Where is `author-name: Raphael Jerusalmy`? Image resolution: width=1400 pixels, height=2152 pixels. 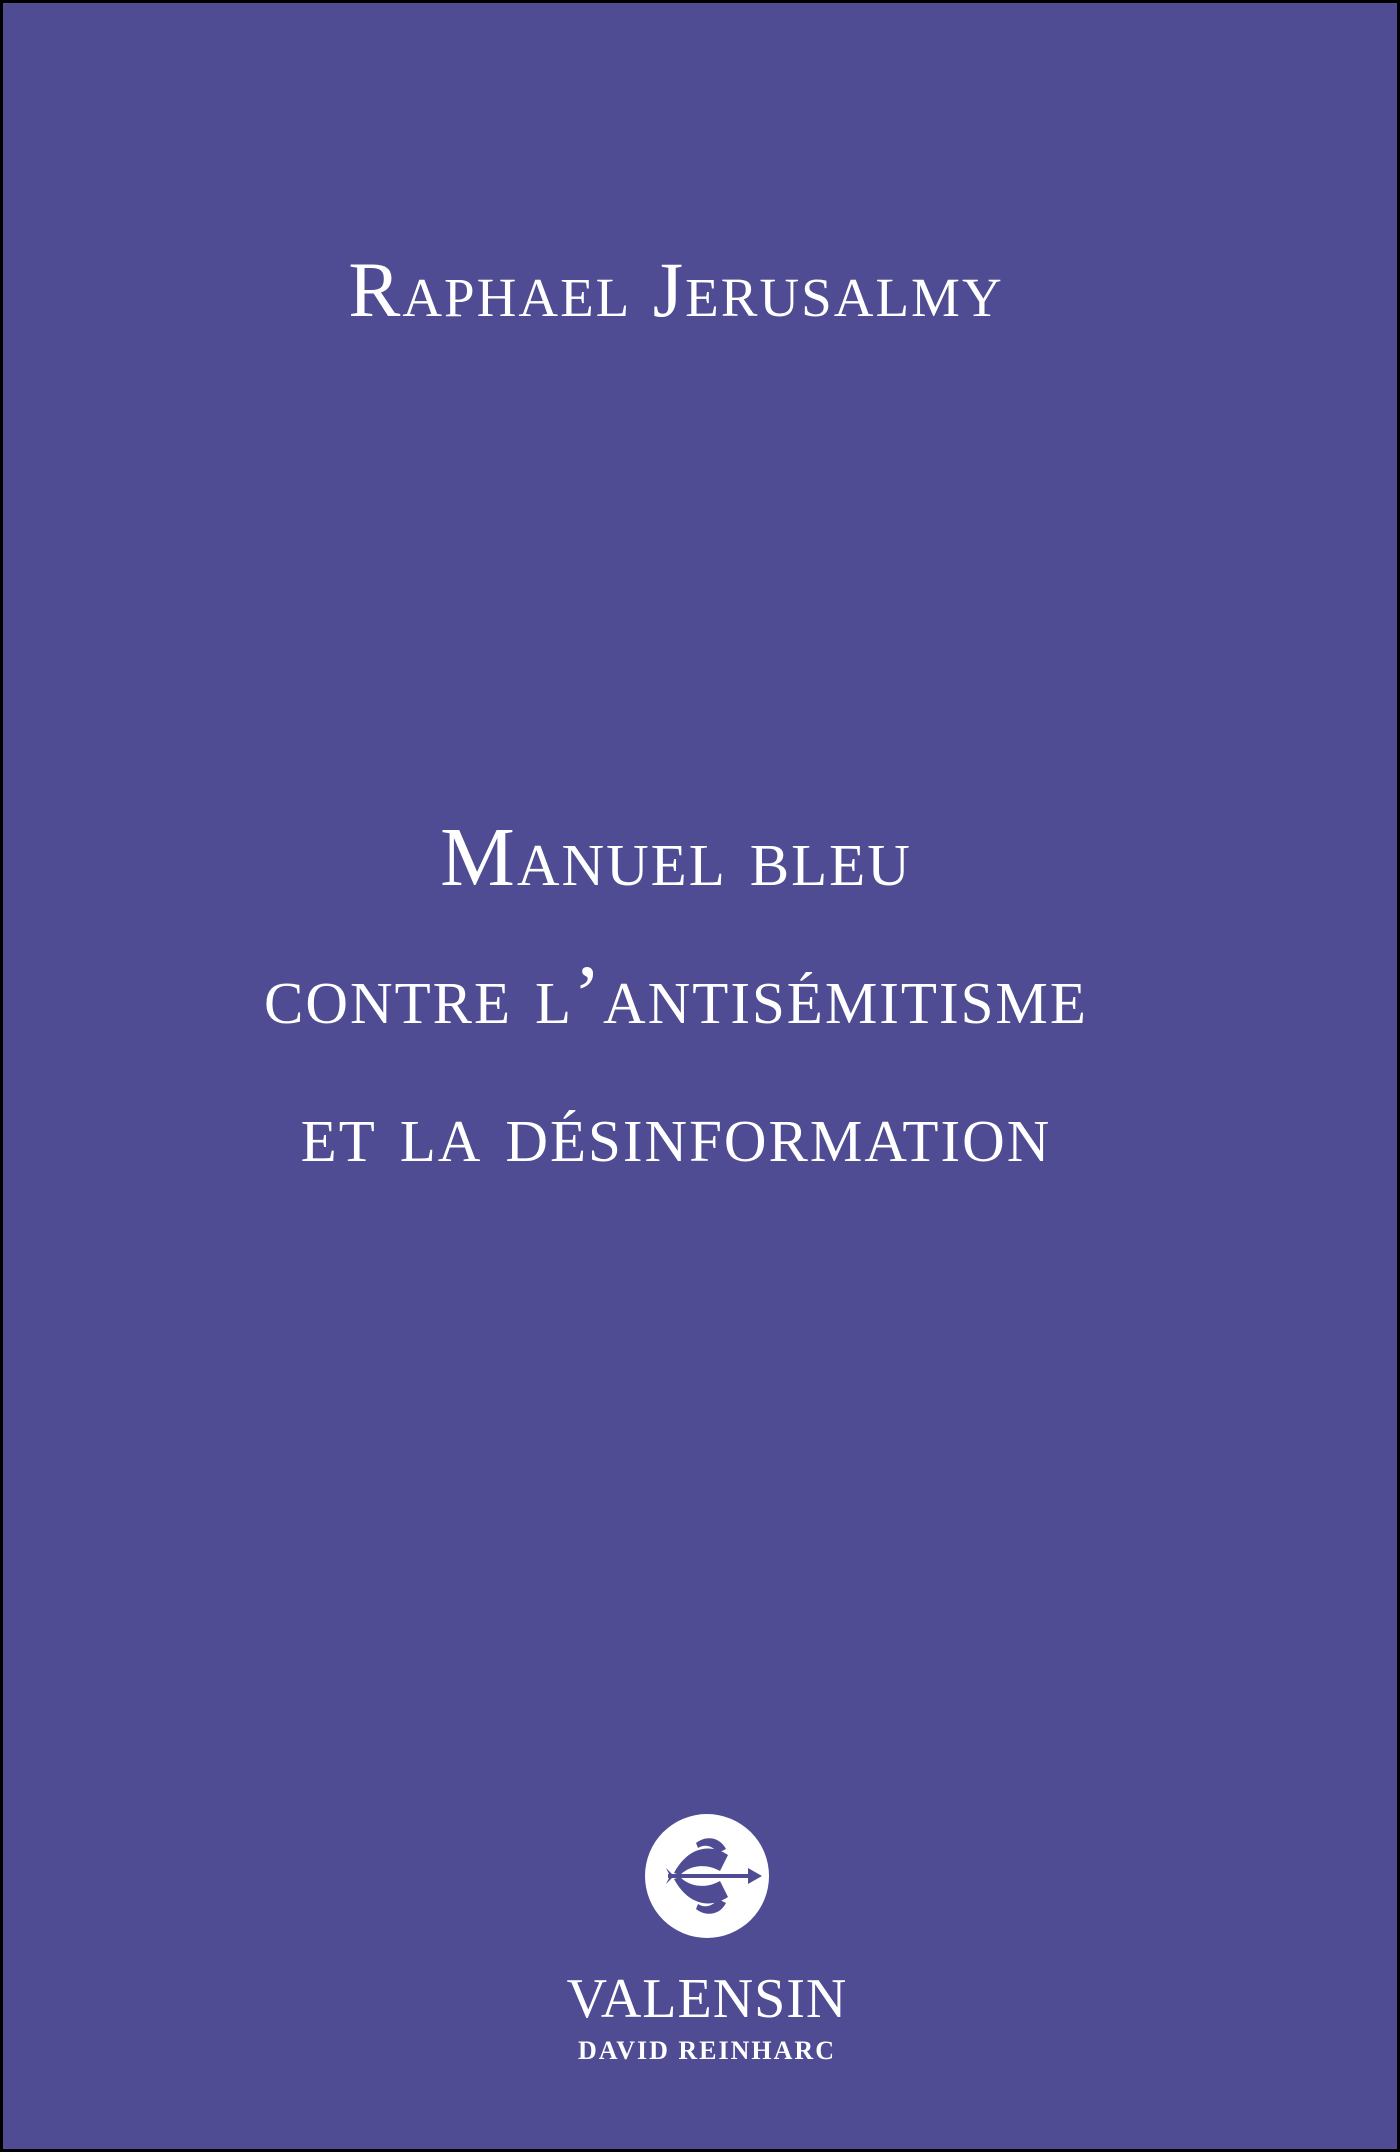 author-name: Raphael Jerusalmy is located at coordinates (676, 289).